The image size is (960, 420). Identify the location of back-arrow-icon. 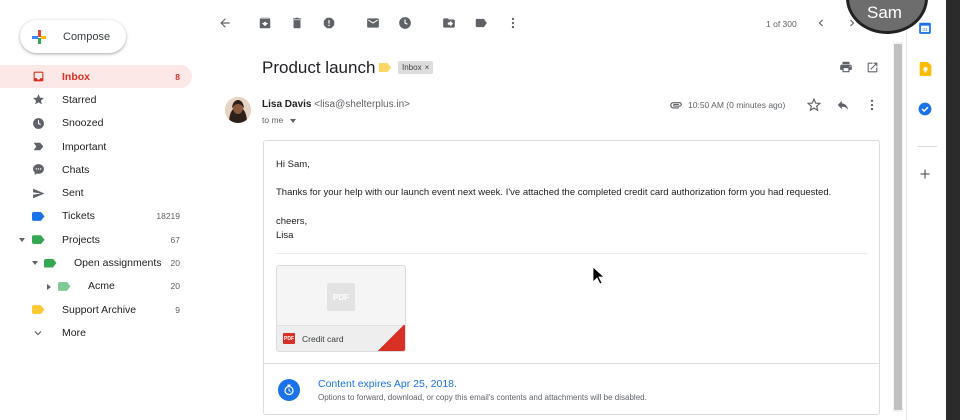
(225, 23).